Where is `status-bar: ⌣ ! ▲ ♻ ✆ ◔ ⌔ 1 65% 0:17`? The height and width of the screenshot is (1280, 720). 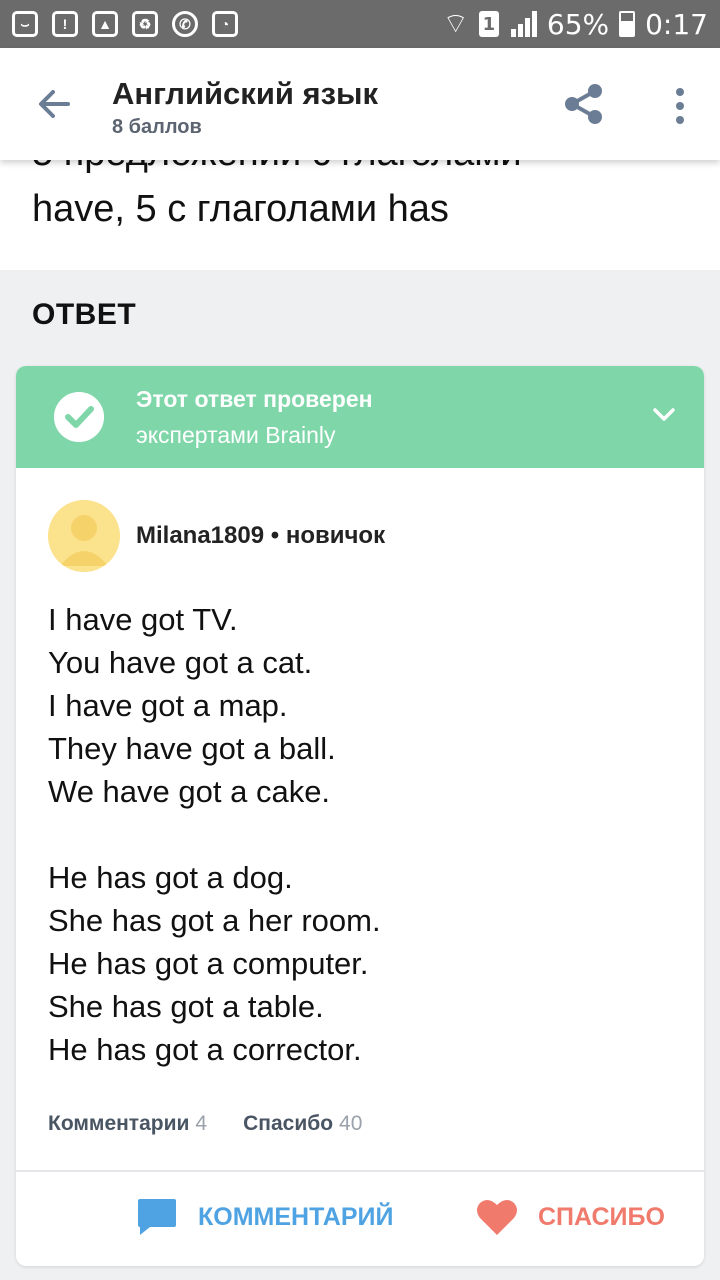
status-bar: ⌣ ! ▲ ♻ ✆ ◔ ⌔ 1 65% 0:17 is located at coordinates (360, 24).